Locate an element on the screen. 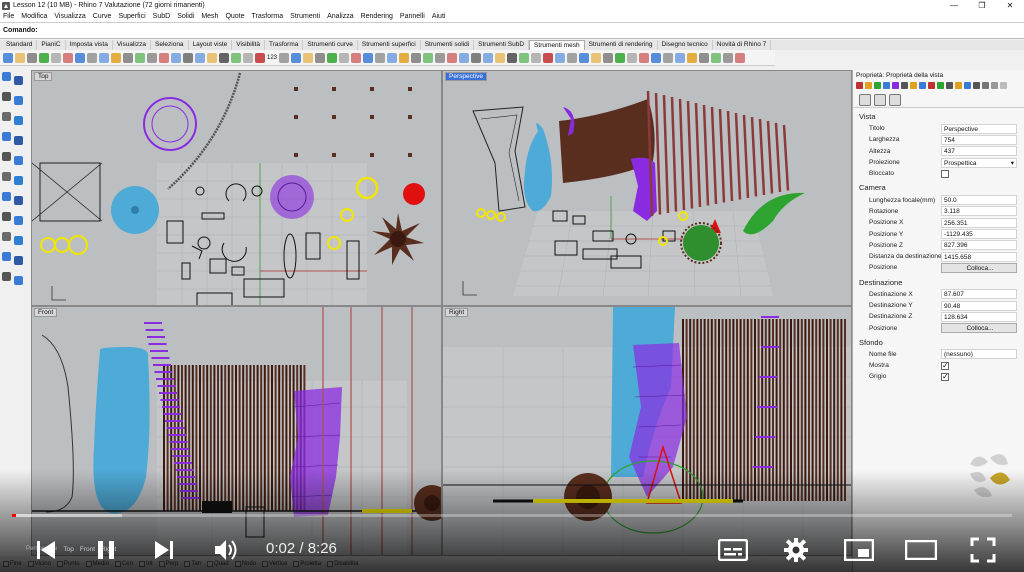  pause-button is located at coordinates (106, 550).